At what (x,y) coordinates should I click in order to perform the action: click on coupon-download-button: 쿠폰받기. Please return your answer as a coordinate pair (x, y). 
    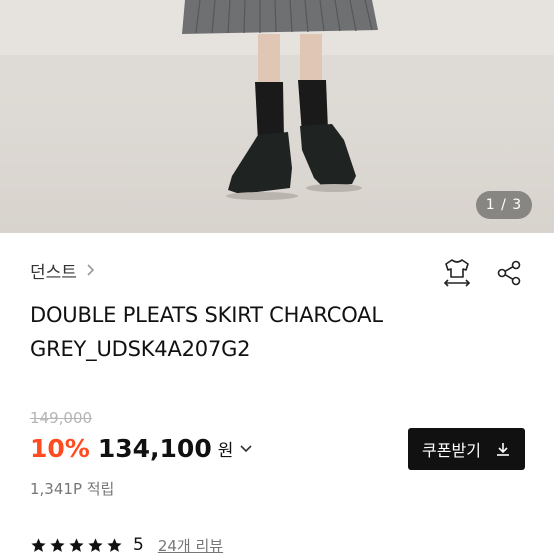
    Looking at the image, I should click on (466, 449).